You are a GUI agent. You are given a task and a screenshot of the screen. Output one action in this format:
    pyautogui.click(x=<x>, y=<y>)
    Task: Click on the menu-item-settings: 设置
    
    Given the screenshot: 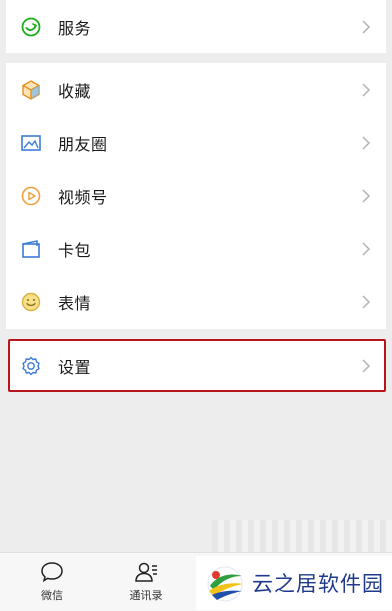 What is the action you would take?
    pyautogui.click(x=197, y=365)
    